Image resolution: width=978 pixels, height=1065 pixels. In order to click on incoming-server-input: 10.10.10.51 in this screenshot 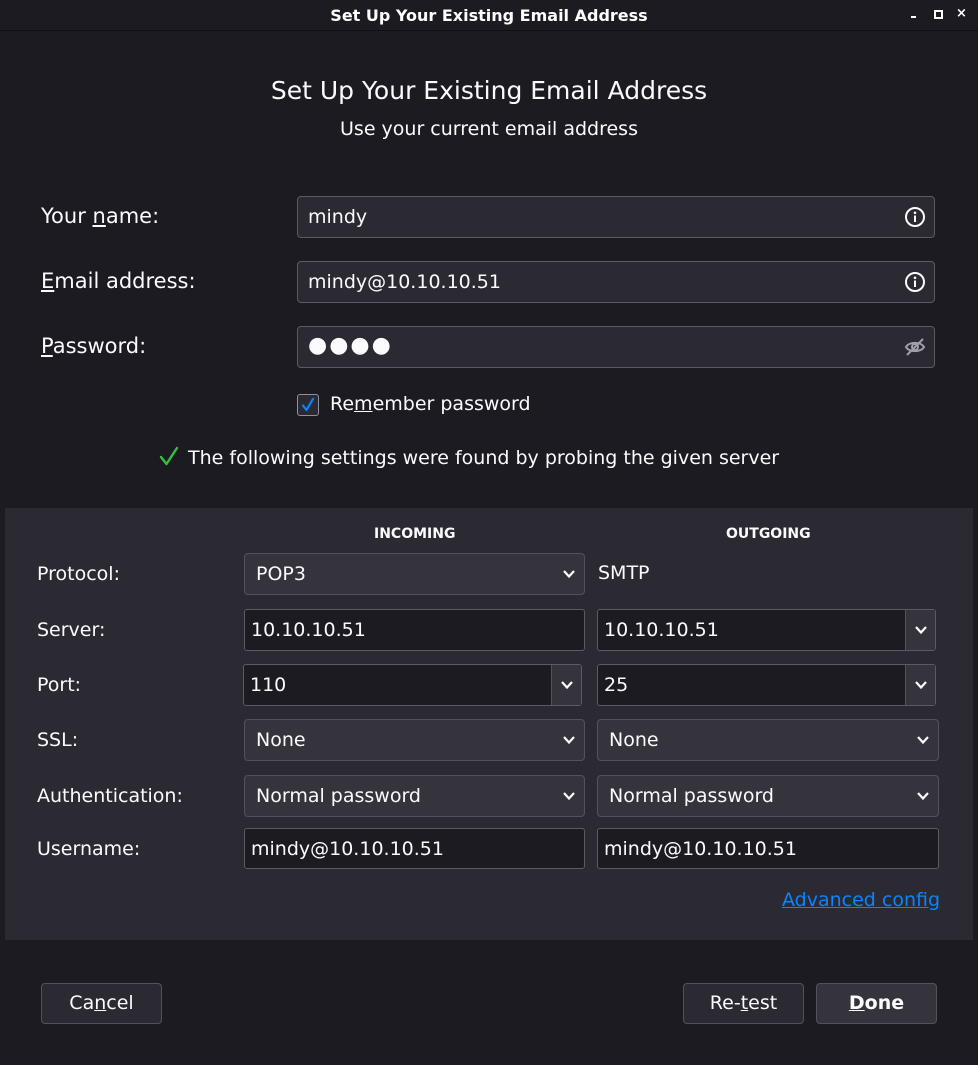, I will do `click(414, 630)`.